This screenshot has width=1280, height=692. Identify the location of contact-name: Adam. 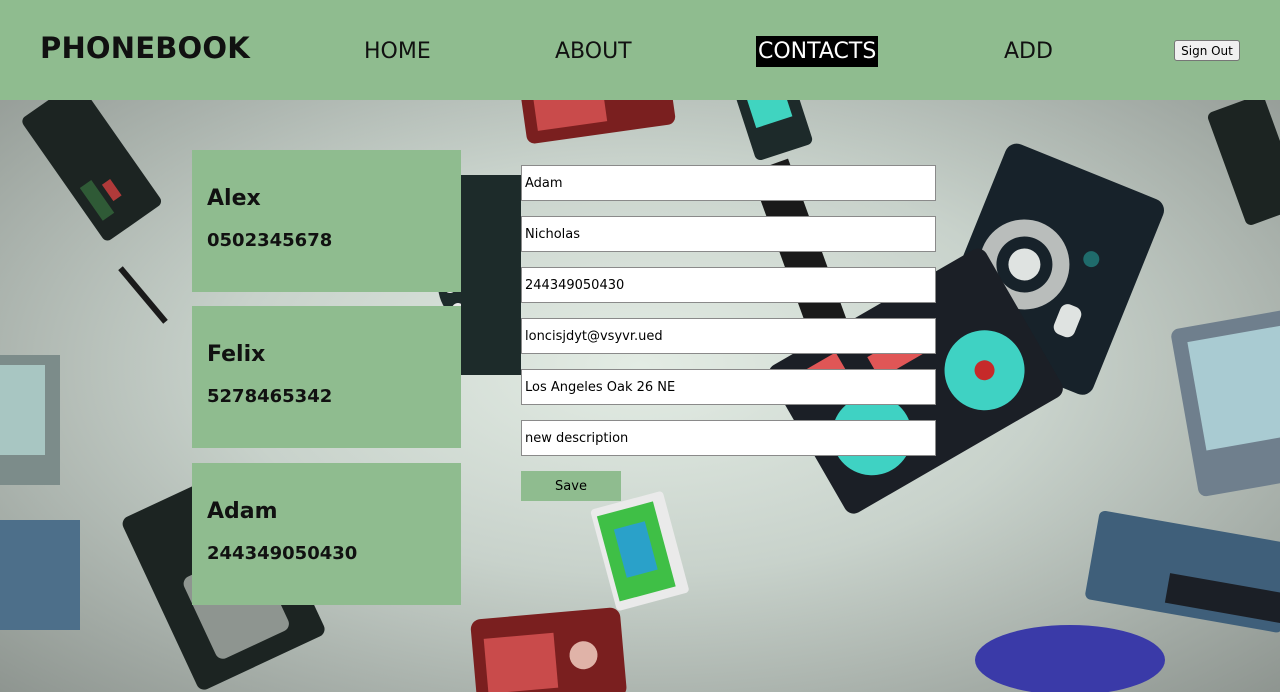
(242, 511).